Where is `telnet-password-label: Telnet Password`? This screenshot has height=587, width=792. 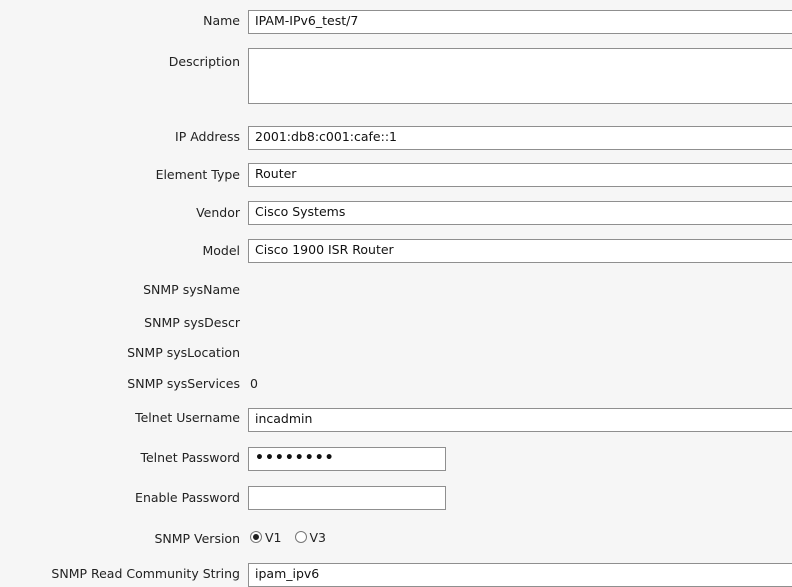
telnet-password-label: Telnet Password is located at coordinates (190, 457).